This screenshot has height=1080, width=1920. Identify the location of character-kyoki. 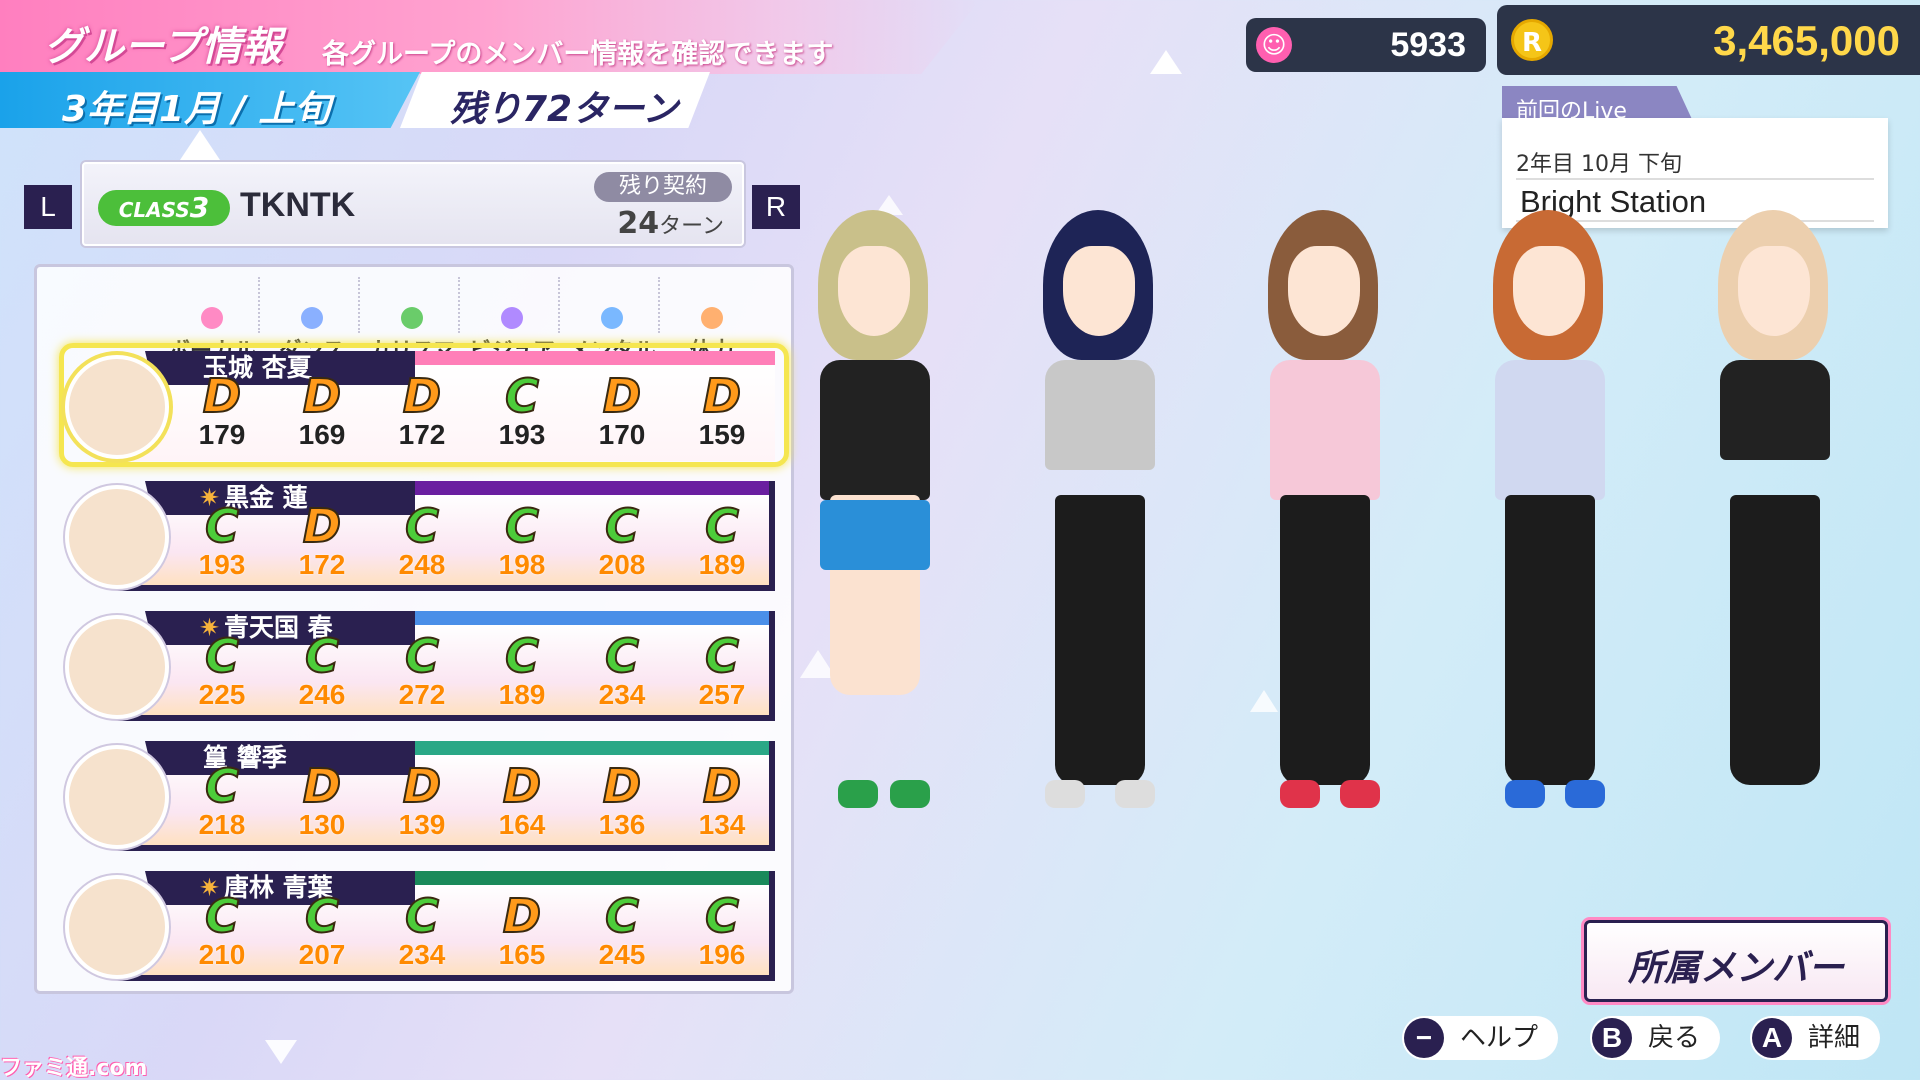
(875, 600).